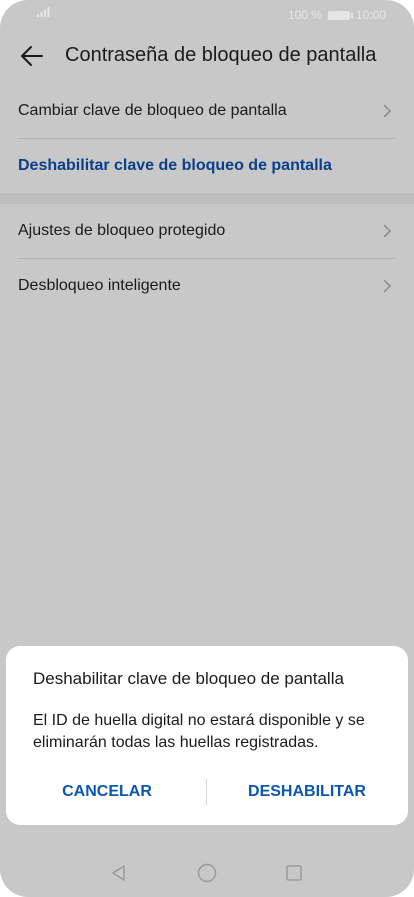  Describe the element at coordinates (206, 792) in the screenshot. I see `button-divider` at that location.